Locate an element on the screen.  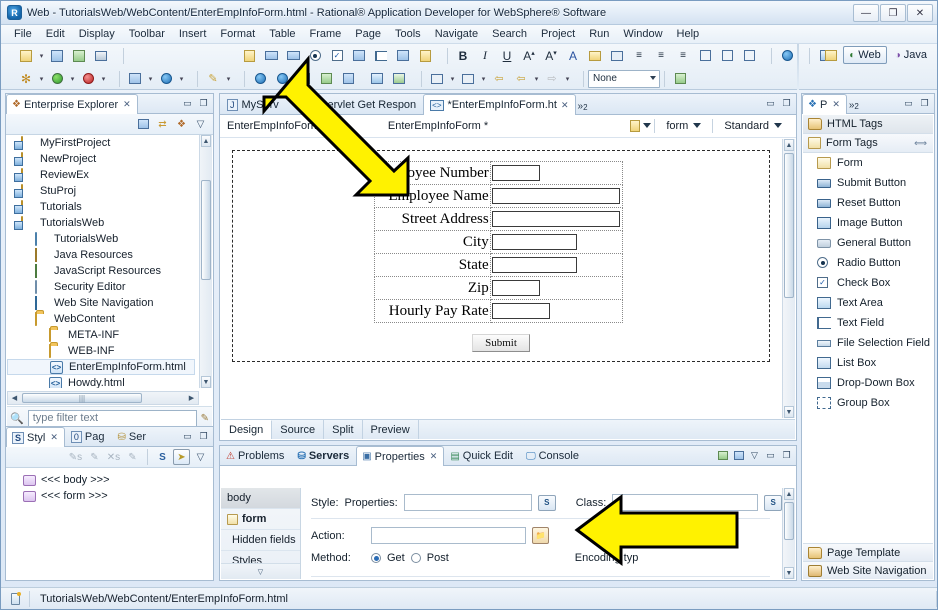
tree-item-webcontent: WebContent is located at coordinates (103, 319).